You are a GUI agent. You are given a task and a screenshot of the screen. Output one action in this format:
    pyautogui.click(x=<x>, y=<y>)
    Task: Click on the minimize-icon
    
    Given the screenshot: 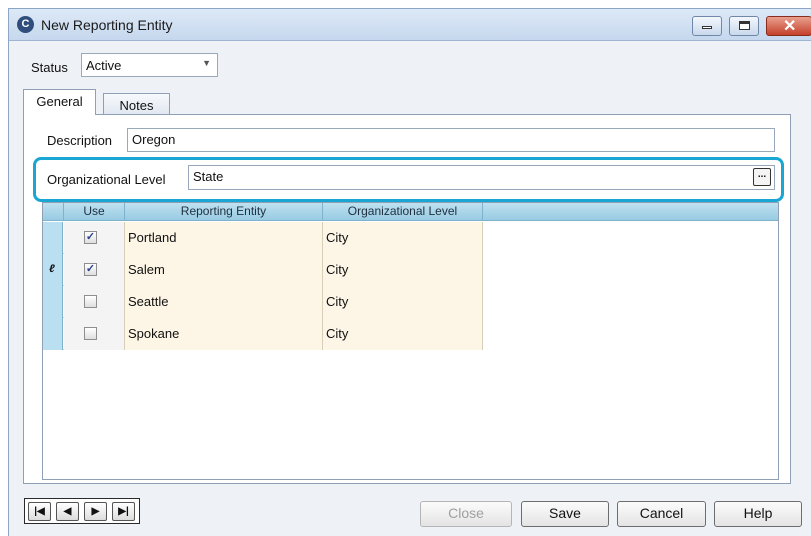 What is the action you would take?
    pyautogui.click(x=707, y=27)
    